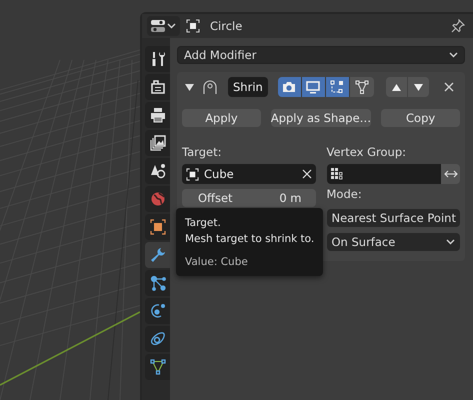 Image resolution: width=473 pixels, height=400 pixels. I want to click on cone-sphere-icon, so click(158, 171).